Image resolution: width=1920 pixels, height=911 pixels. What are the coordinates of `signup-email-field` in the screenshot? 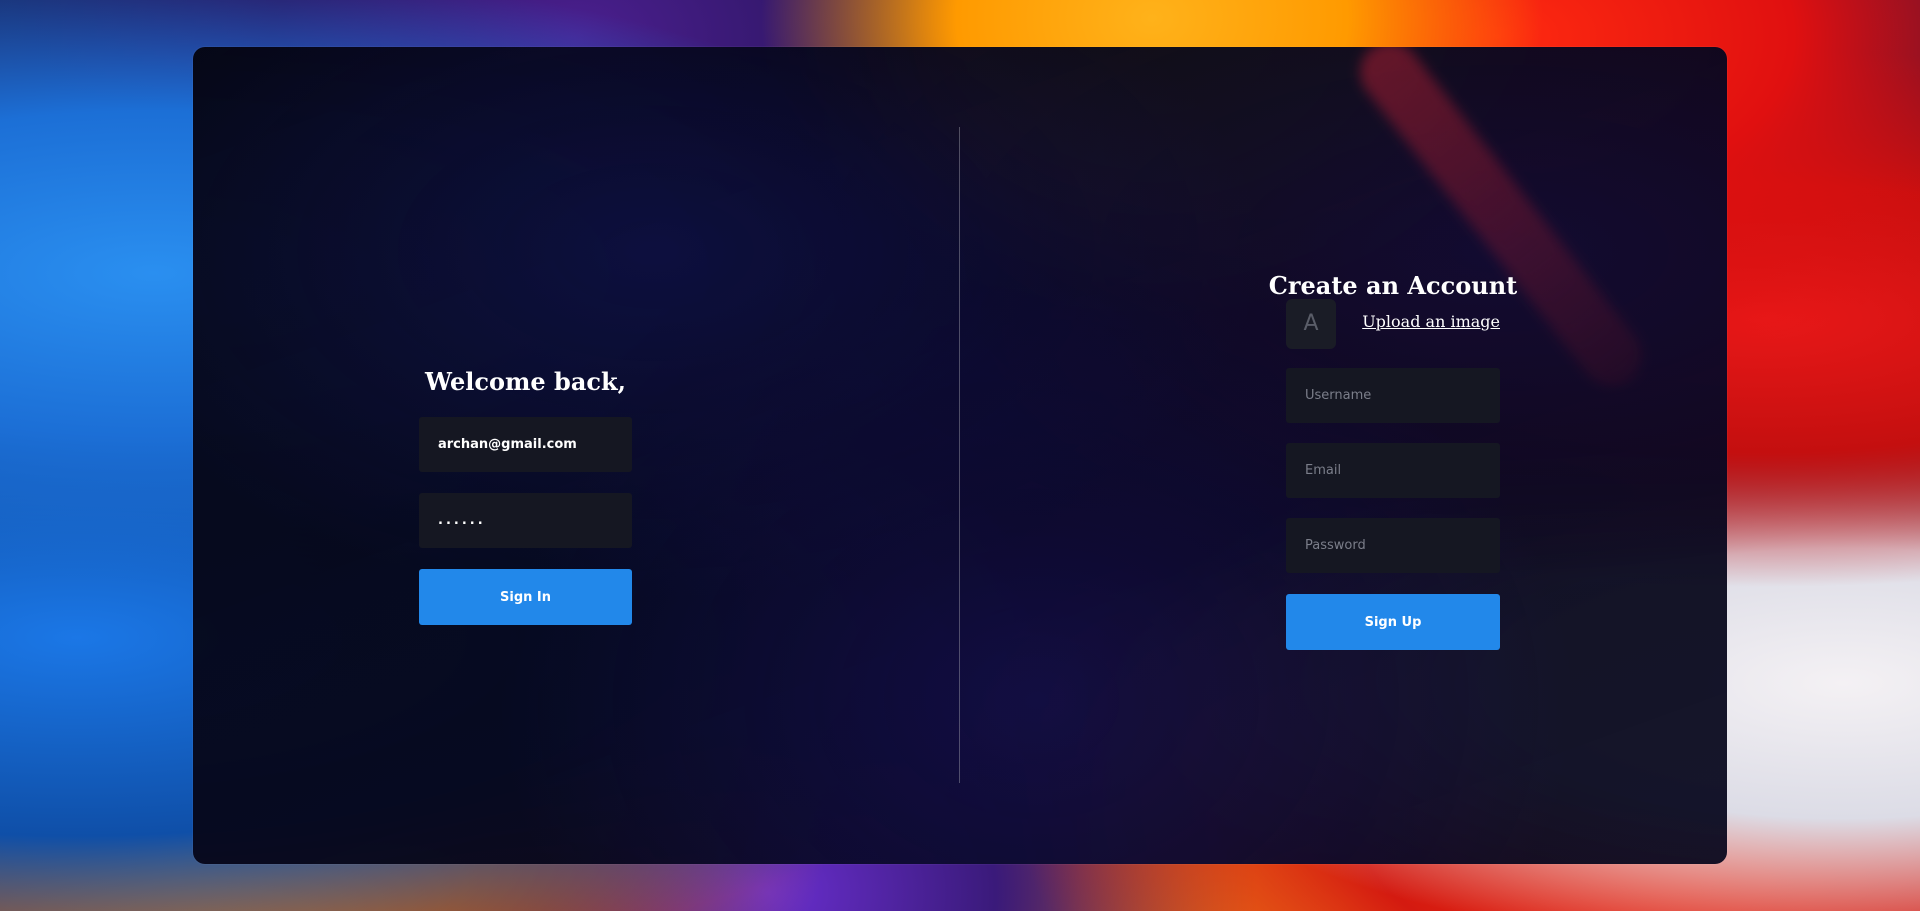 It's located at (1393, 470).